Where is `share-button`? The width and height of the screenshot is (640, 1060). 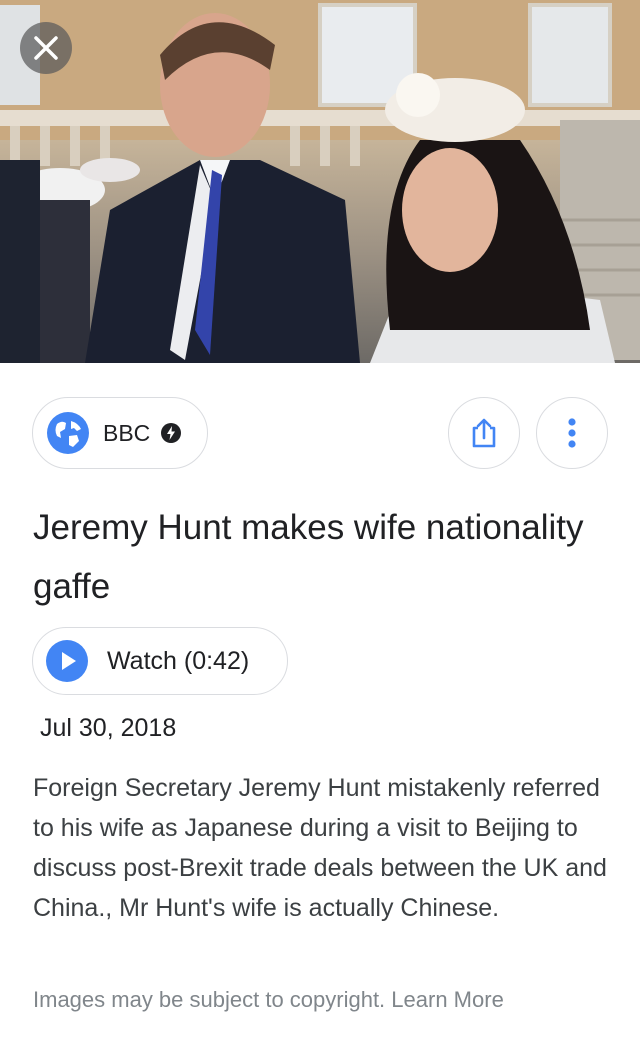 share-button is located at coordinates (484, 433).